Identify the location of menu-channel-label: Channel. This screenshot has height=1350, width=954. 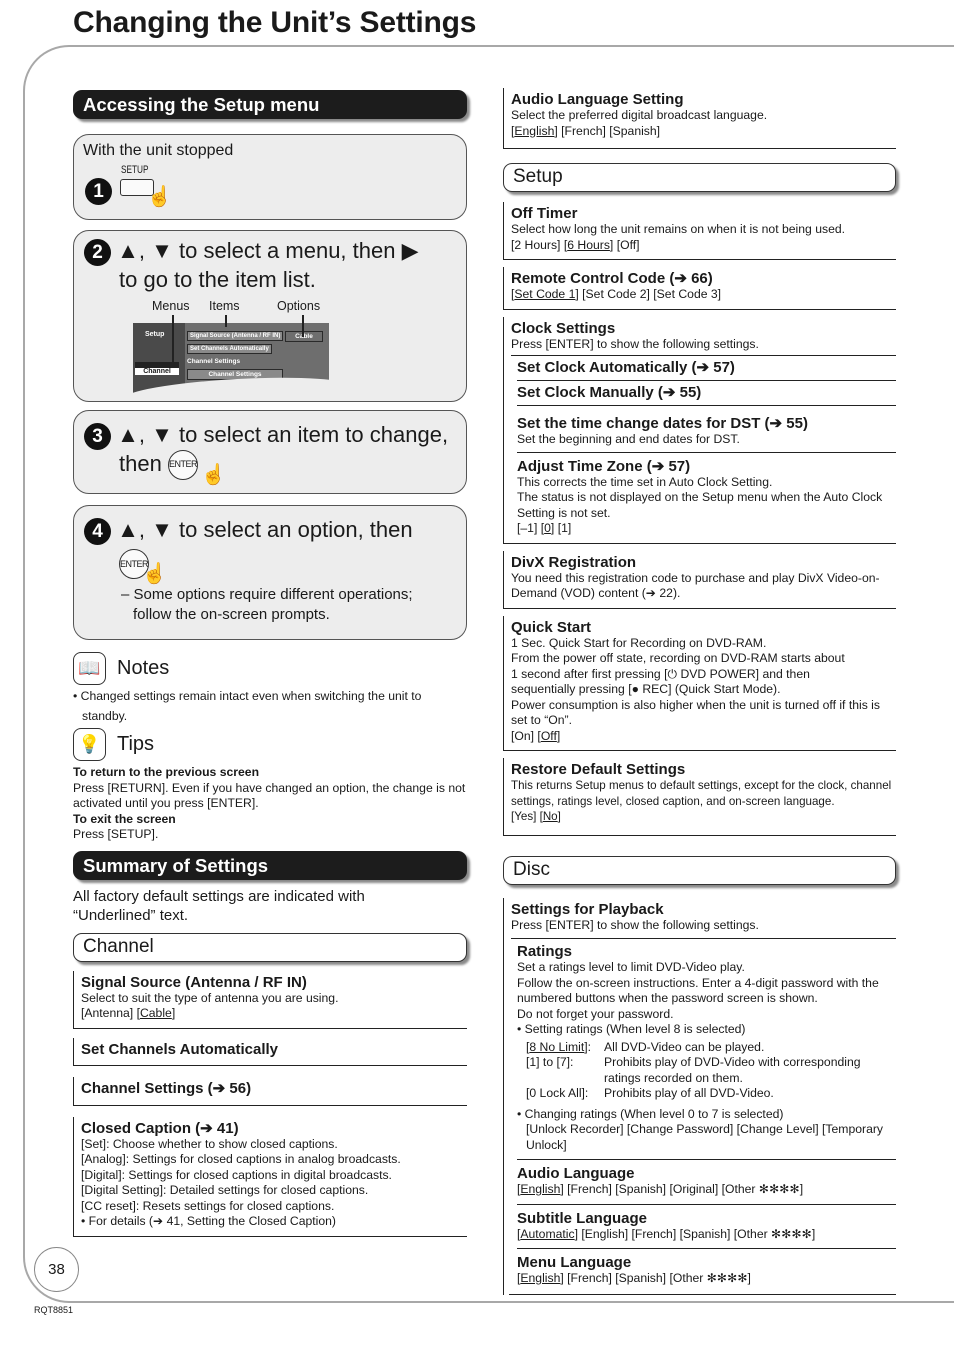
(157, 368).